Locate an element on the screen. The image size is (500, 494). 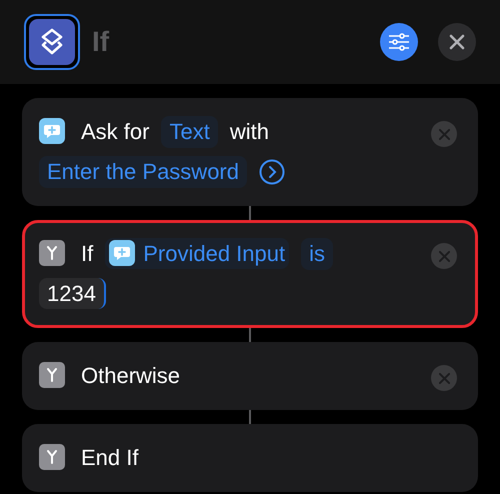
settings-button is located at coordinates (399, 42).